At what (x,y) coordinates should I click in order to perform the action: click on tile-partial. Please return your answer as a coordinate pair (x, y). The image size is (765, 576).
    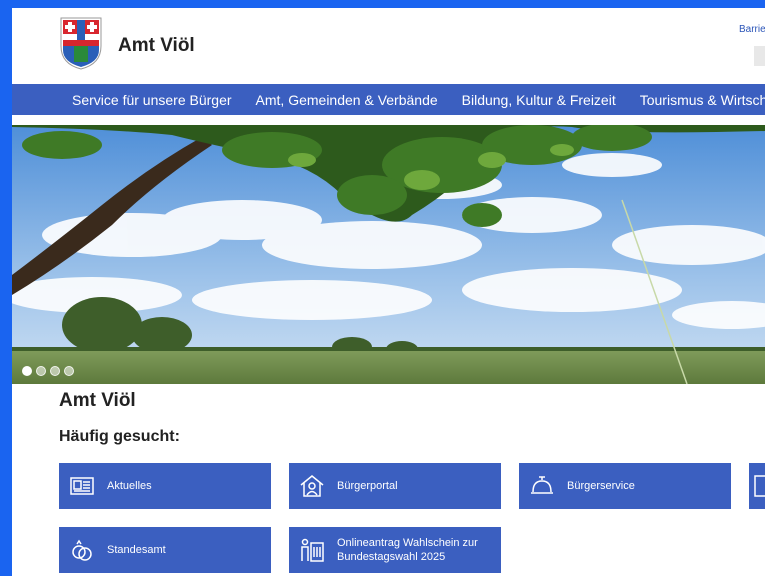
    Looking at the image, I should click on (757, 486).